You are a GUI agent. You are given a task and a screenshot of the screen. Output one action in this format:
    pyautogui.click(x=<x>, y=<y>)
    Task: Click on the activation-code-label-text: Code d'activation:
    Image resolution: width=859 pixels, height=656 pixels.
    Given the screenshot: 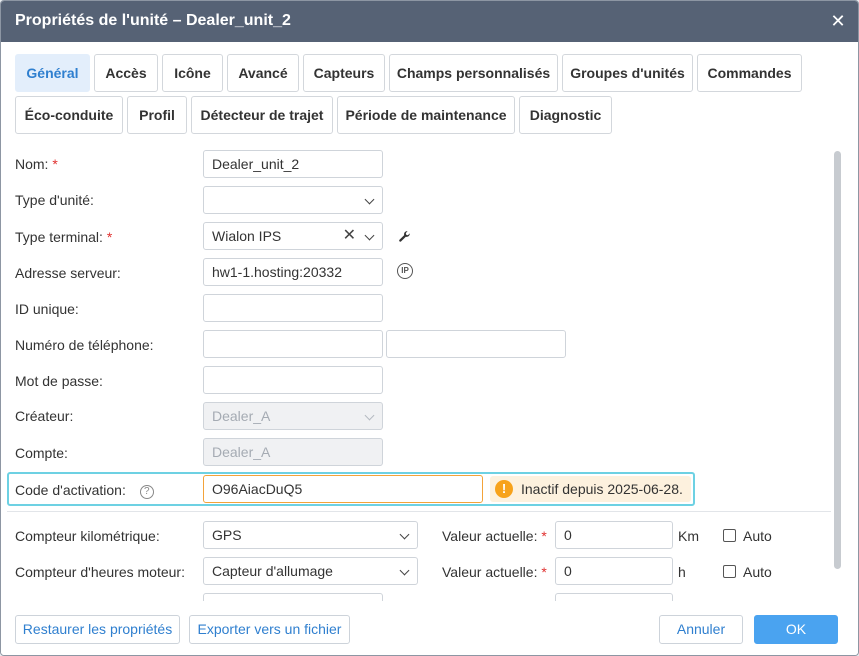 What is the action you would take?
    pyautogui.click(x=70, y=490)
    